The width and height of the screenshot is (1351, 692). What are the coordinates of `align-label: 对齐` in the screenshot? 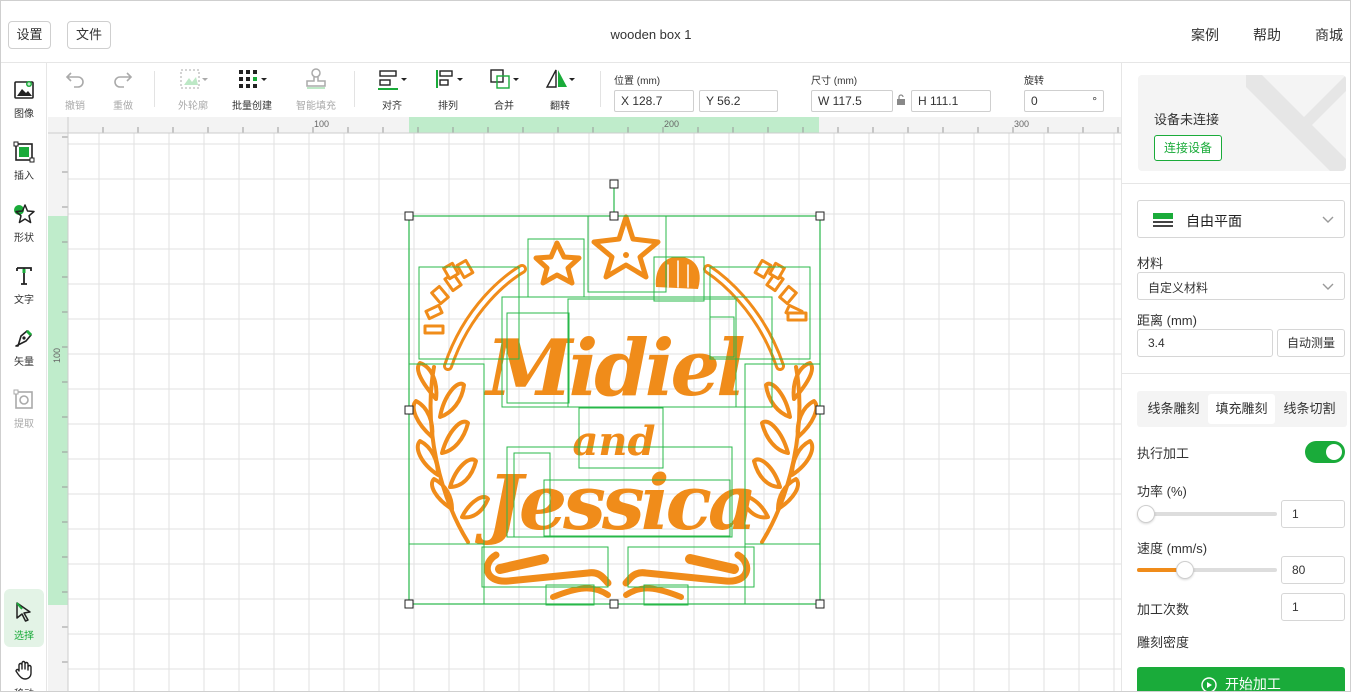 It's located at (392, 106).